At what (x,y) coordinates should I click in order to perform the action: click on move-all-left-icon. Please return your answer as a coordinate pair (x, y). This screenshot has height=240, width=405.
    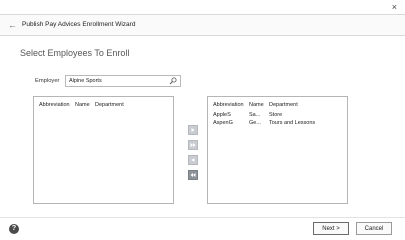
    Looking at the image, I should click on (193, 175).